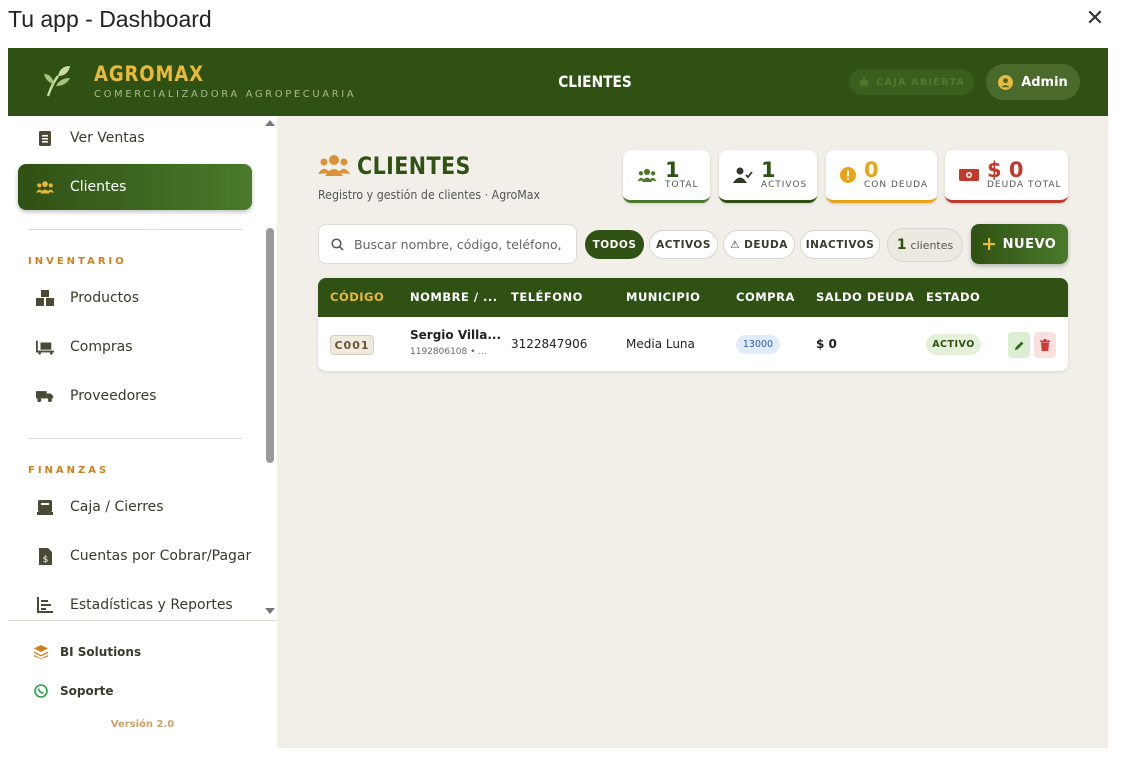  Describe the element at coordinates (901, 245) in the screenshot. I see `client-count-value: 1` at that location.